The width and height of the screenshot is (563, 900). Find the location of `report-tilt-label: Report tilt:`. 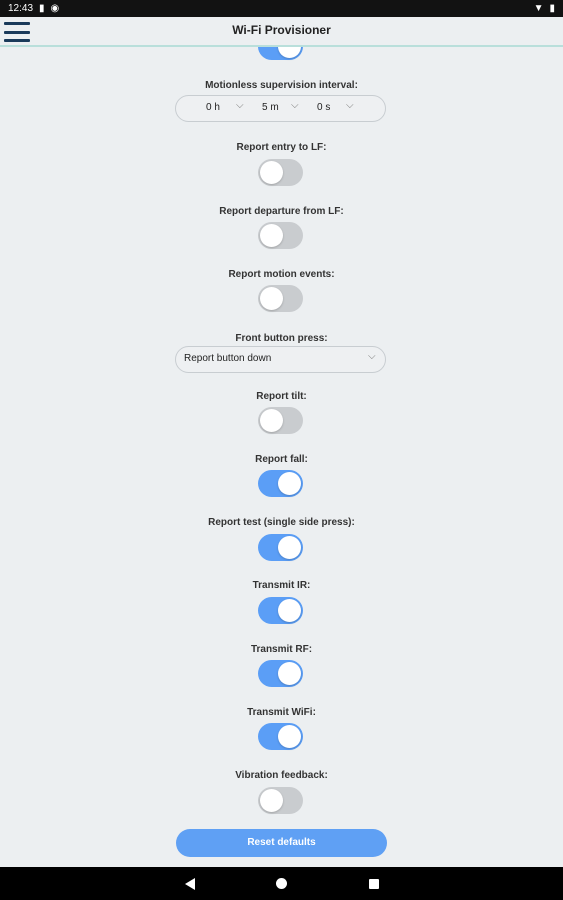

report-tilt-label: Report tilt: is located at coordinates (281, 396).